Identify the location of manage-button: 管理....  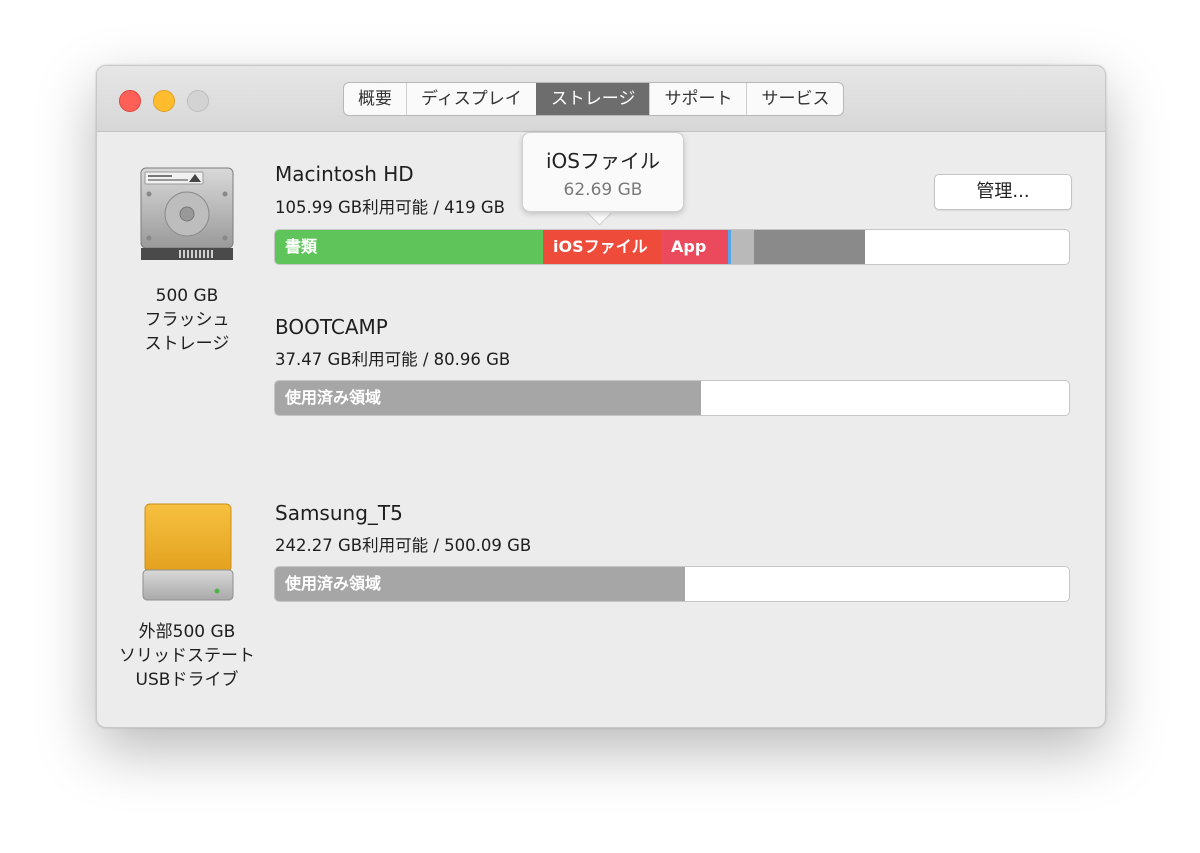
(1003, 192).